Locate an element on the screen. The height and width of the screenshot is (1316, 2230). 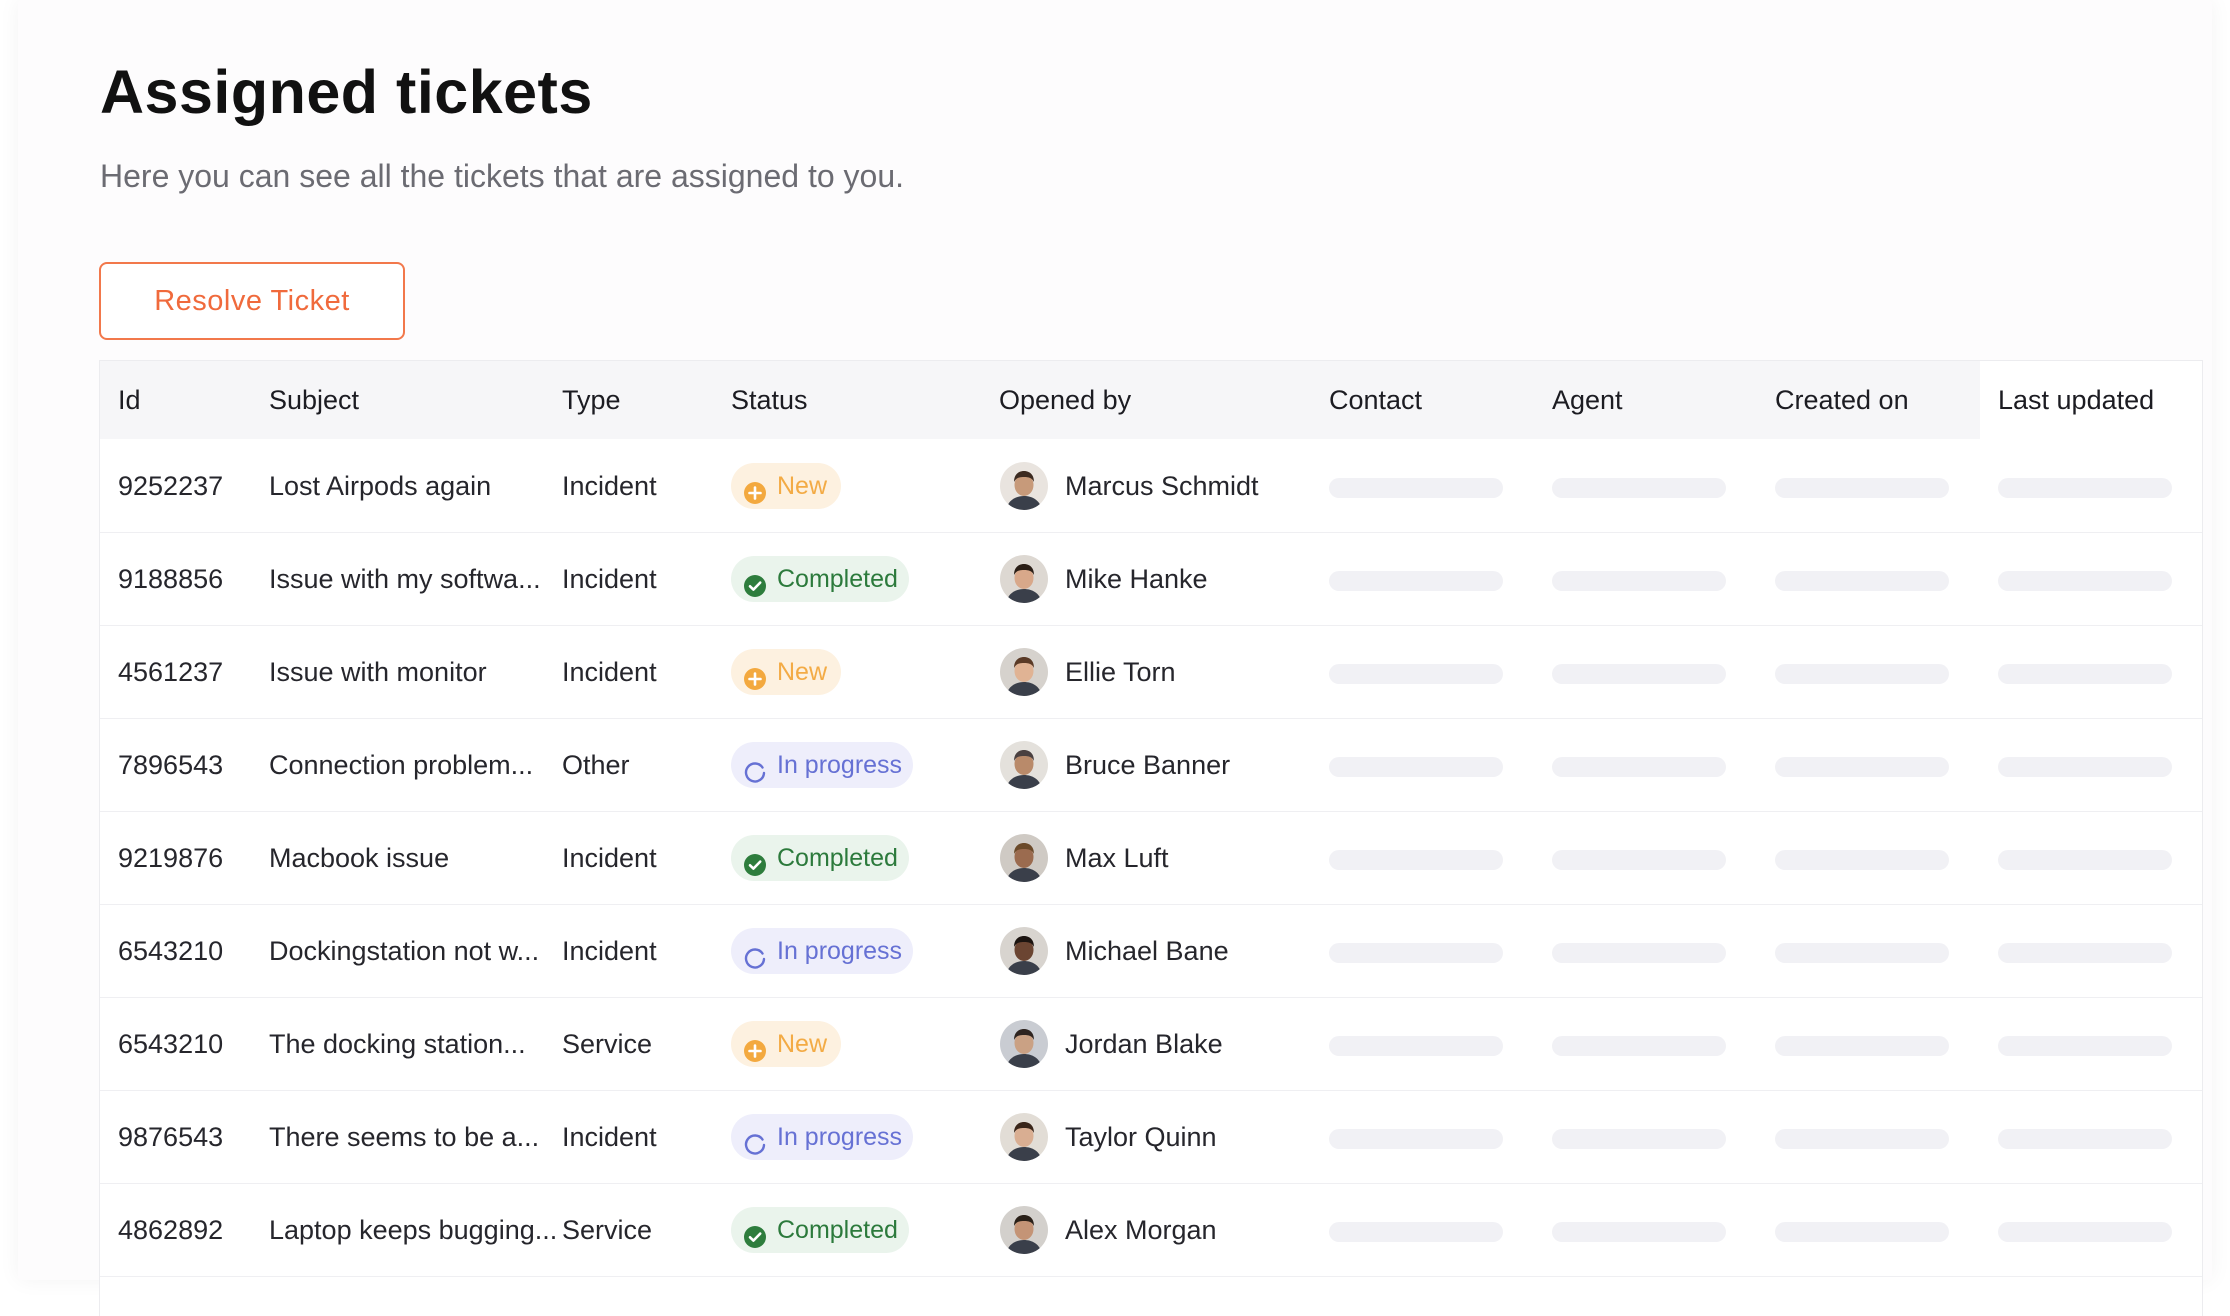
column-header-contact: Contact is located at coordinates (1375, 400).